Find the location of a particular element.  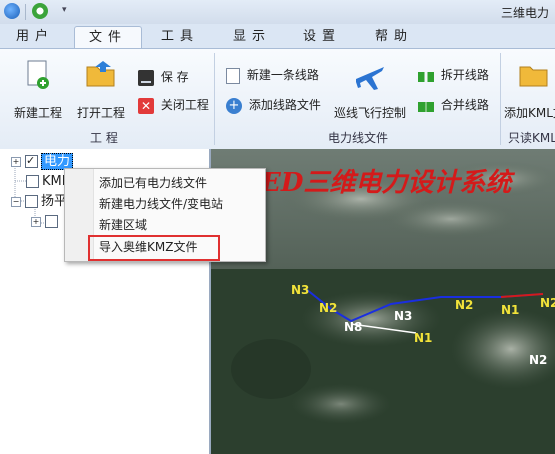

tab-tools: 工具 is located at coordinates (180, 37).